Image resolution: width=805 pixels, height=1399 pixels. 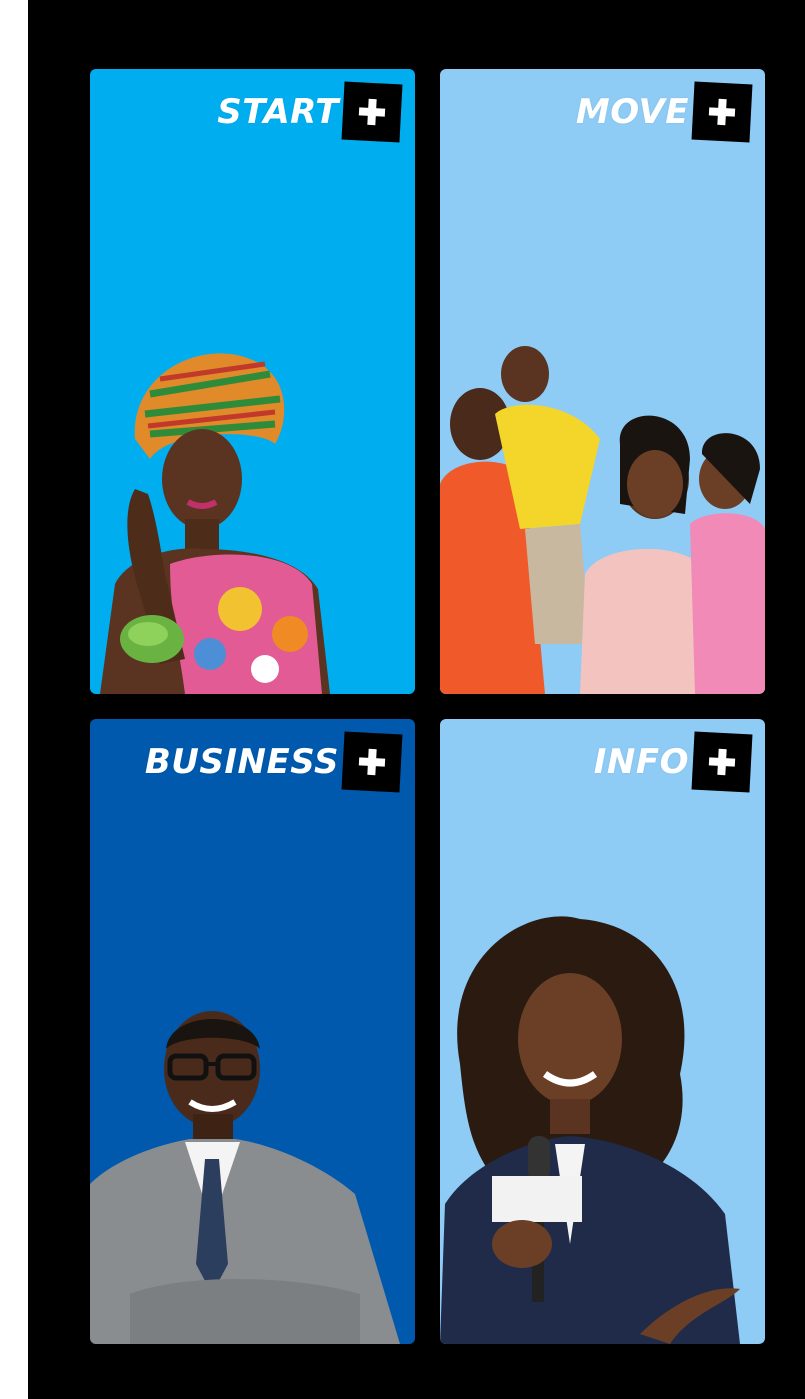 I want to click on family-photo, so click(x=602, y=520).